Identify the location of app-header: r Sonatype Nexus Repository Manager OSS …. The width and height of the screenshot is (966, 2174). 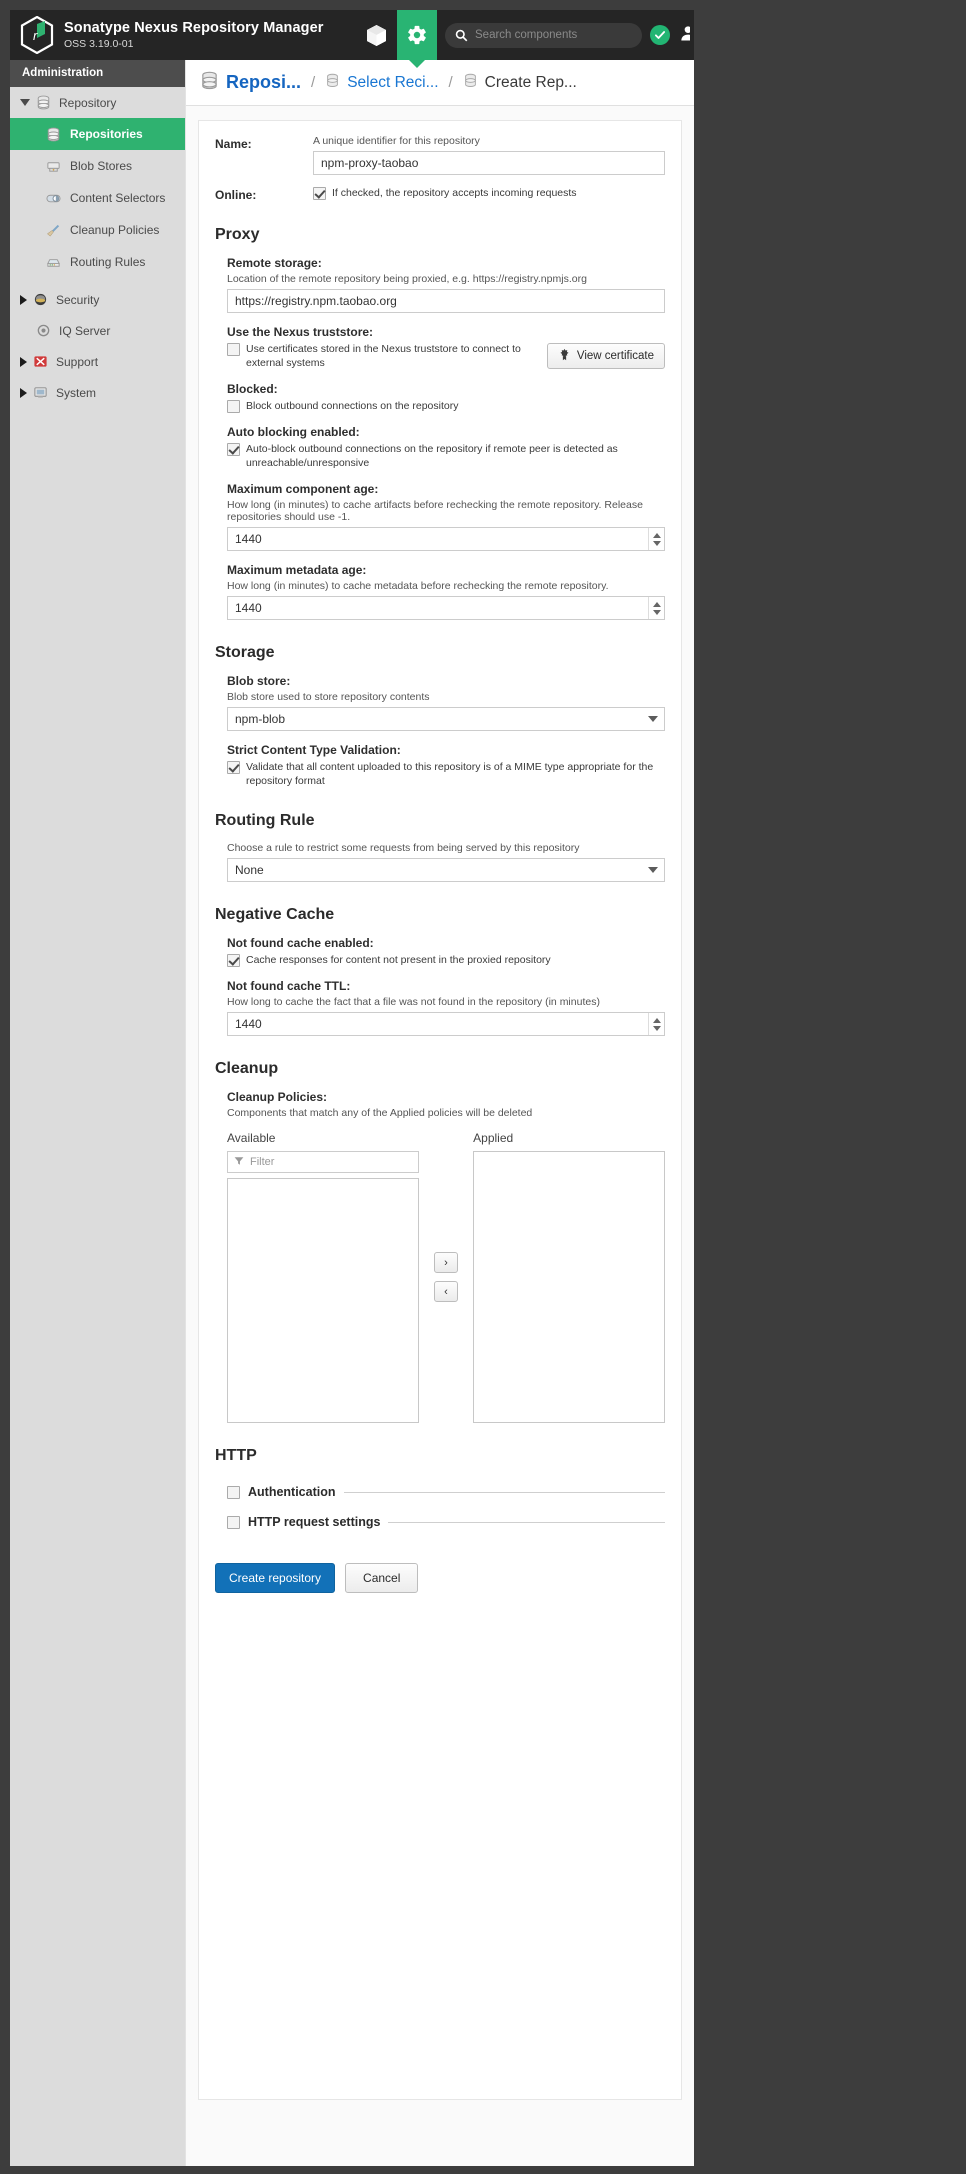
(352, 35).